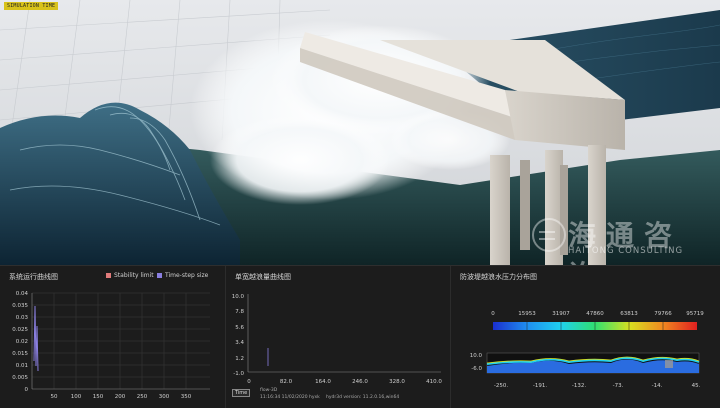 The height and width of the screenshot is (408, 720). What do you see at coordinates (22, 318) in the screenshot?
I see `y-tick: 0.03` at bounding box center [22, 318].